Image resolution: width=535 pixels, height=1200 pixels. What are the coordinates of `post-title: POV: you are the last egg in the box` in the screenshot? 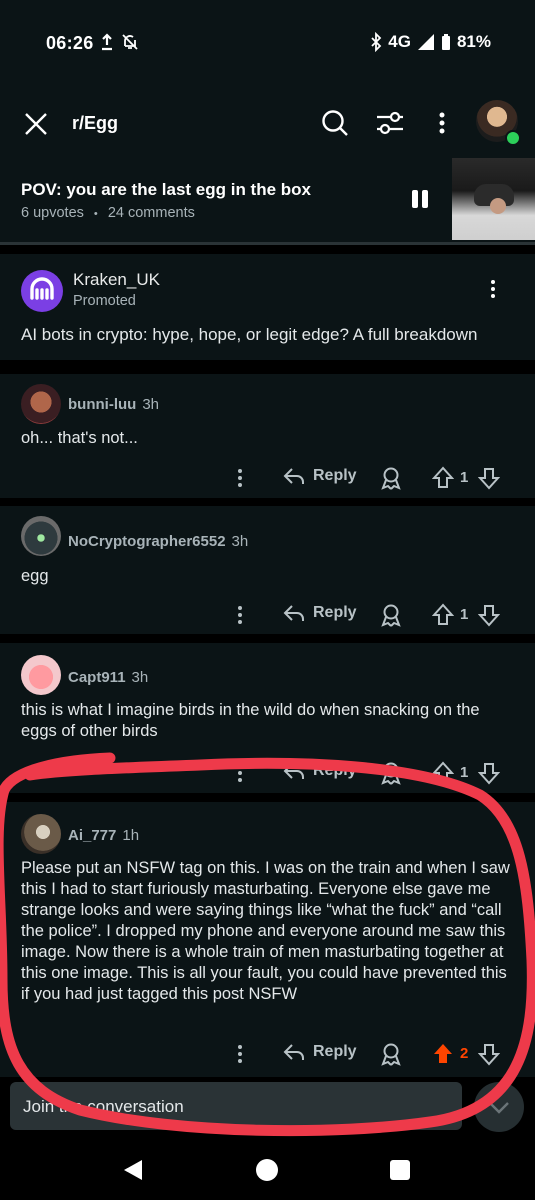 It's located at (166, 189).